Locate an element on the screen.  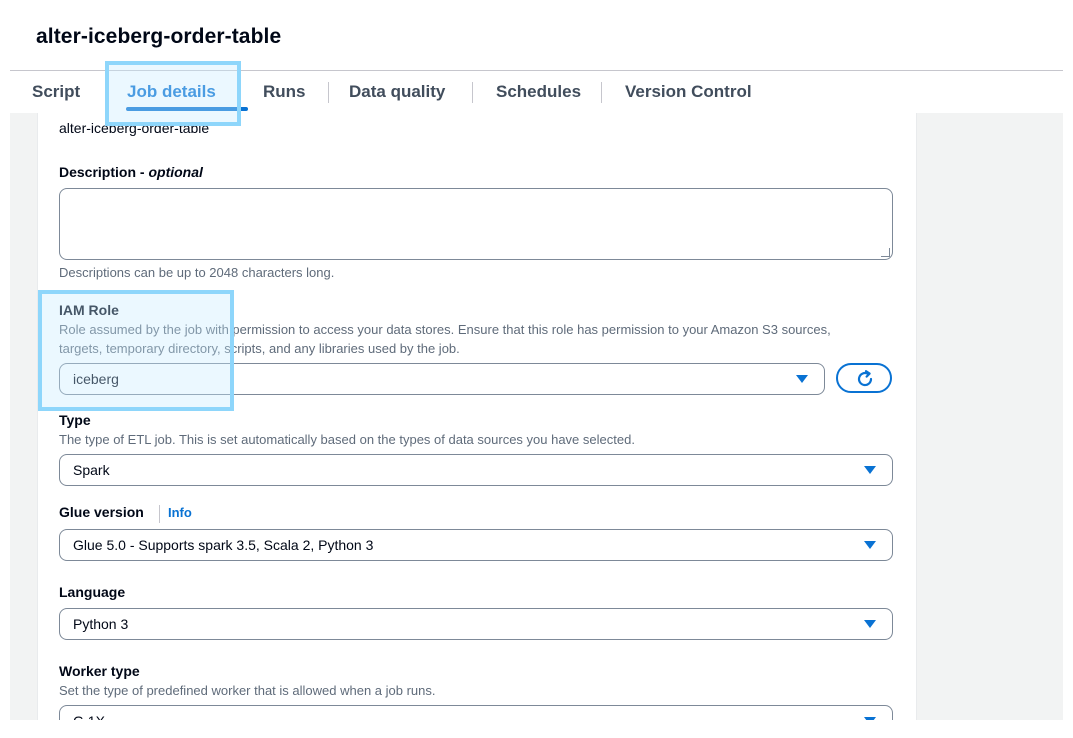
info-divider is located at coordinates (159, 514).